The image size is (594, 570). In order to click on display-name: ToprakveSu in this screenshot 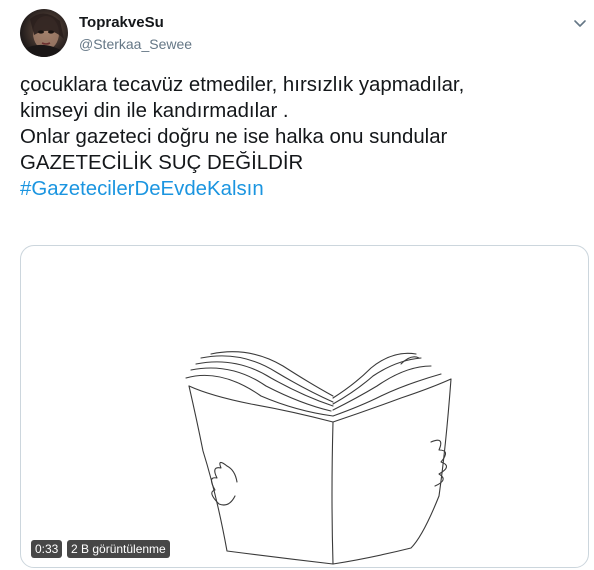, I will do `click(121, 22)`.